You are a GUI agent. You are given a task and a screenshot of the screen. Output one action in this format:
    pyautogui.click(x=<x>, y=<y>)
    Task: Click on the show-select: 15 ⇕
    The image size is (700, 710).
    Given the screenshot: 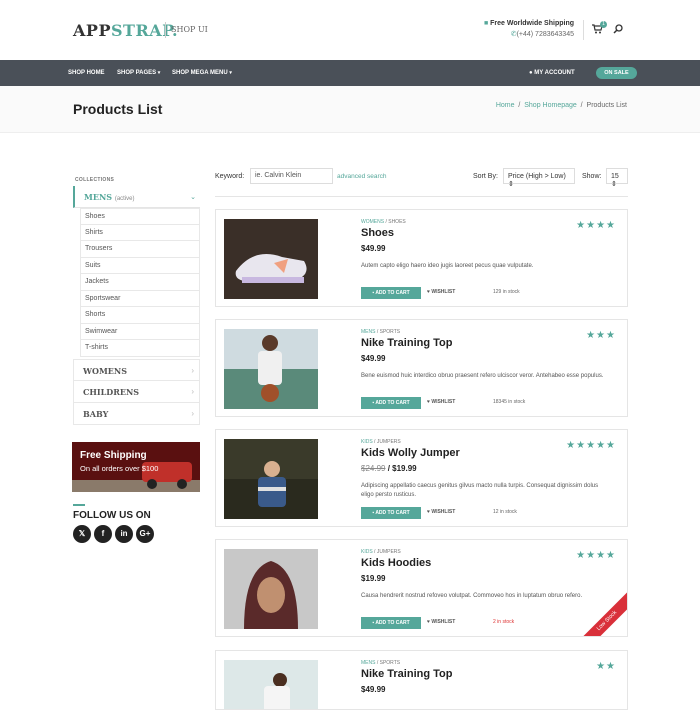 What is the action you would take?
    pyautogui.click(x=617, y=178)
    